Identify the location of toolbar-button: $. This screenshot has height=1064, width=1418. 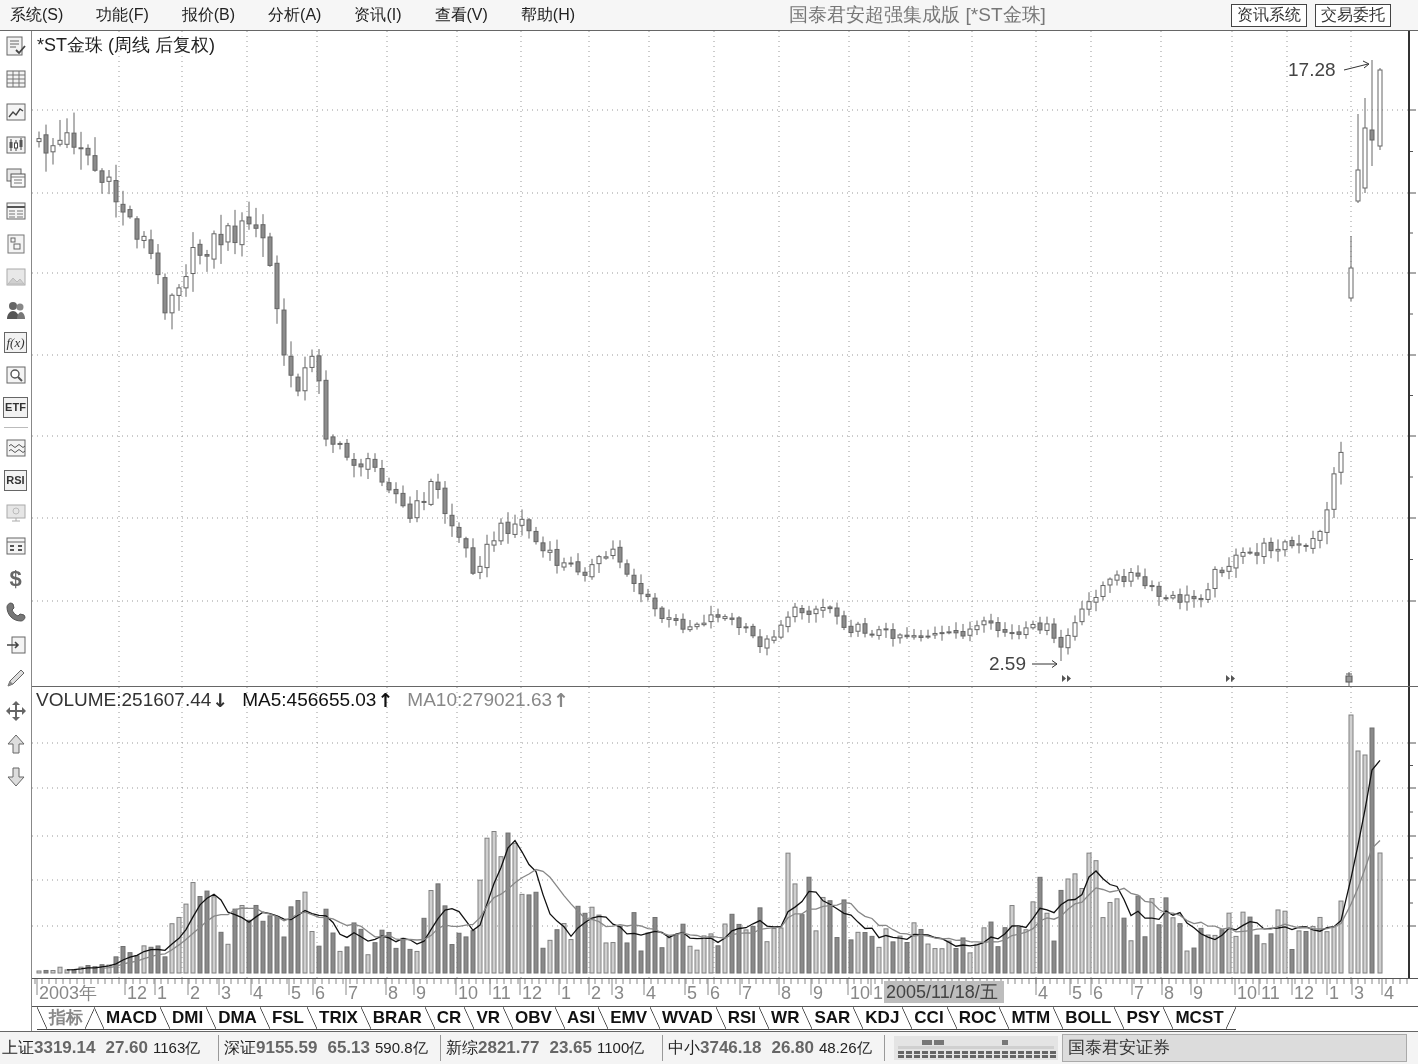
(15, 579).